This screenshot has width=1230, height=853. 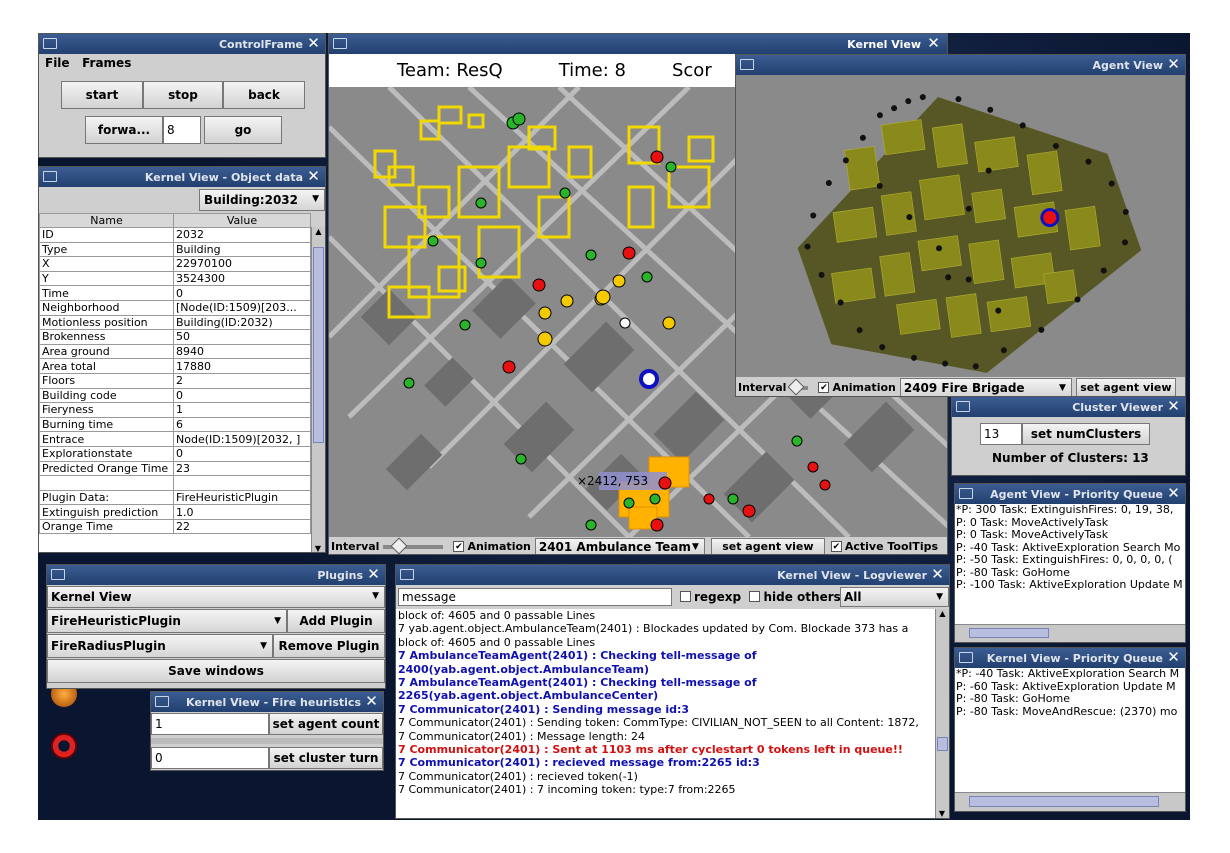 What do you see at coordinates (182, 130) in the screenshot?
I see `step-input: 8` at bounding box center [182, 130].